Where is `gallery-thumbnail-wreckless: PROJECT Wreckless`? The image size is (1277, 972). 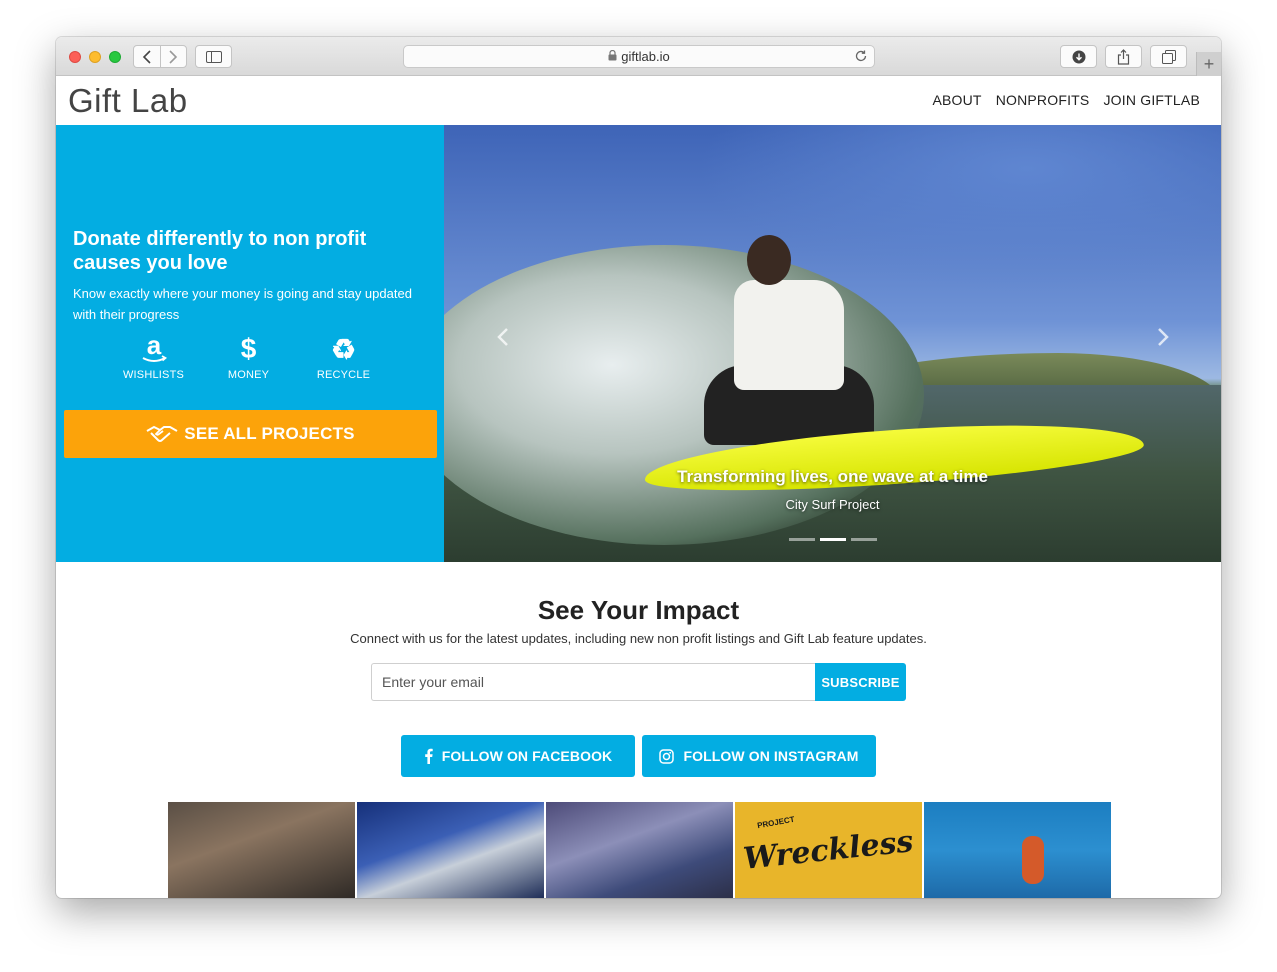 gallery-thumbnail-wreckless: PROJECT Wreckless is located at coordinates (828, 850).